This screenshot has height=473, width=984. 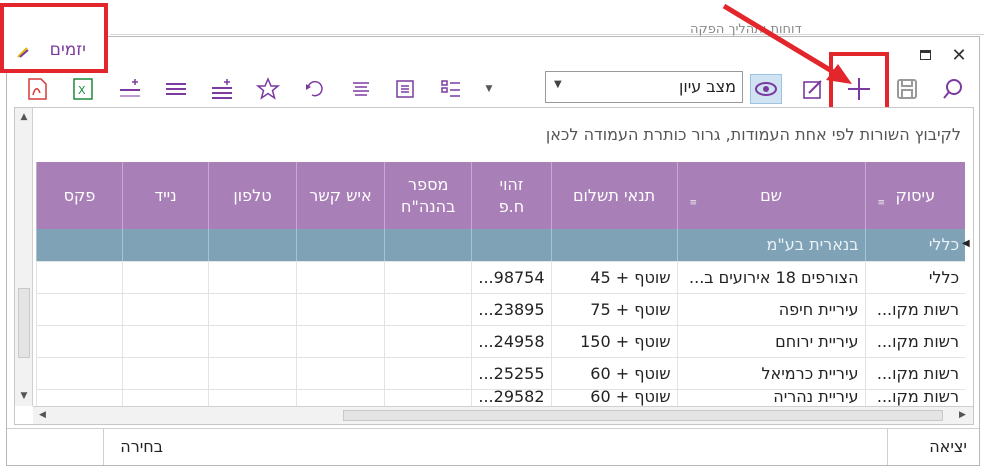 What do you see at coordinates (962, 415) in the screenshot?
I see `scroll-right-icon: ▶` at bounding box center [962, 415].